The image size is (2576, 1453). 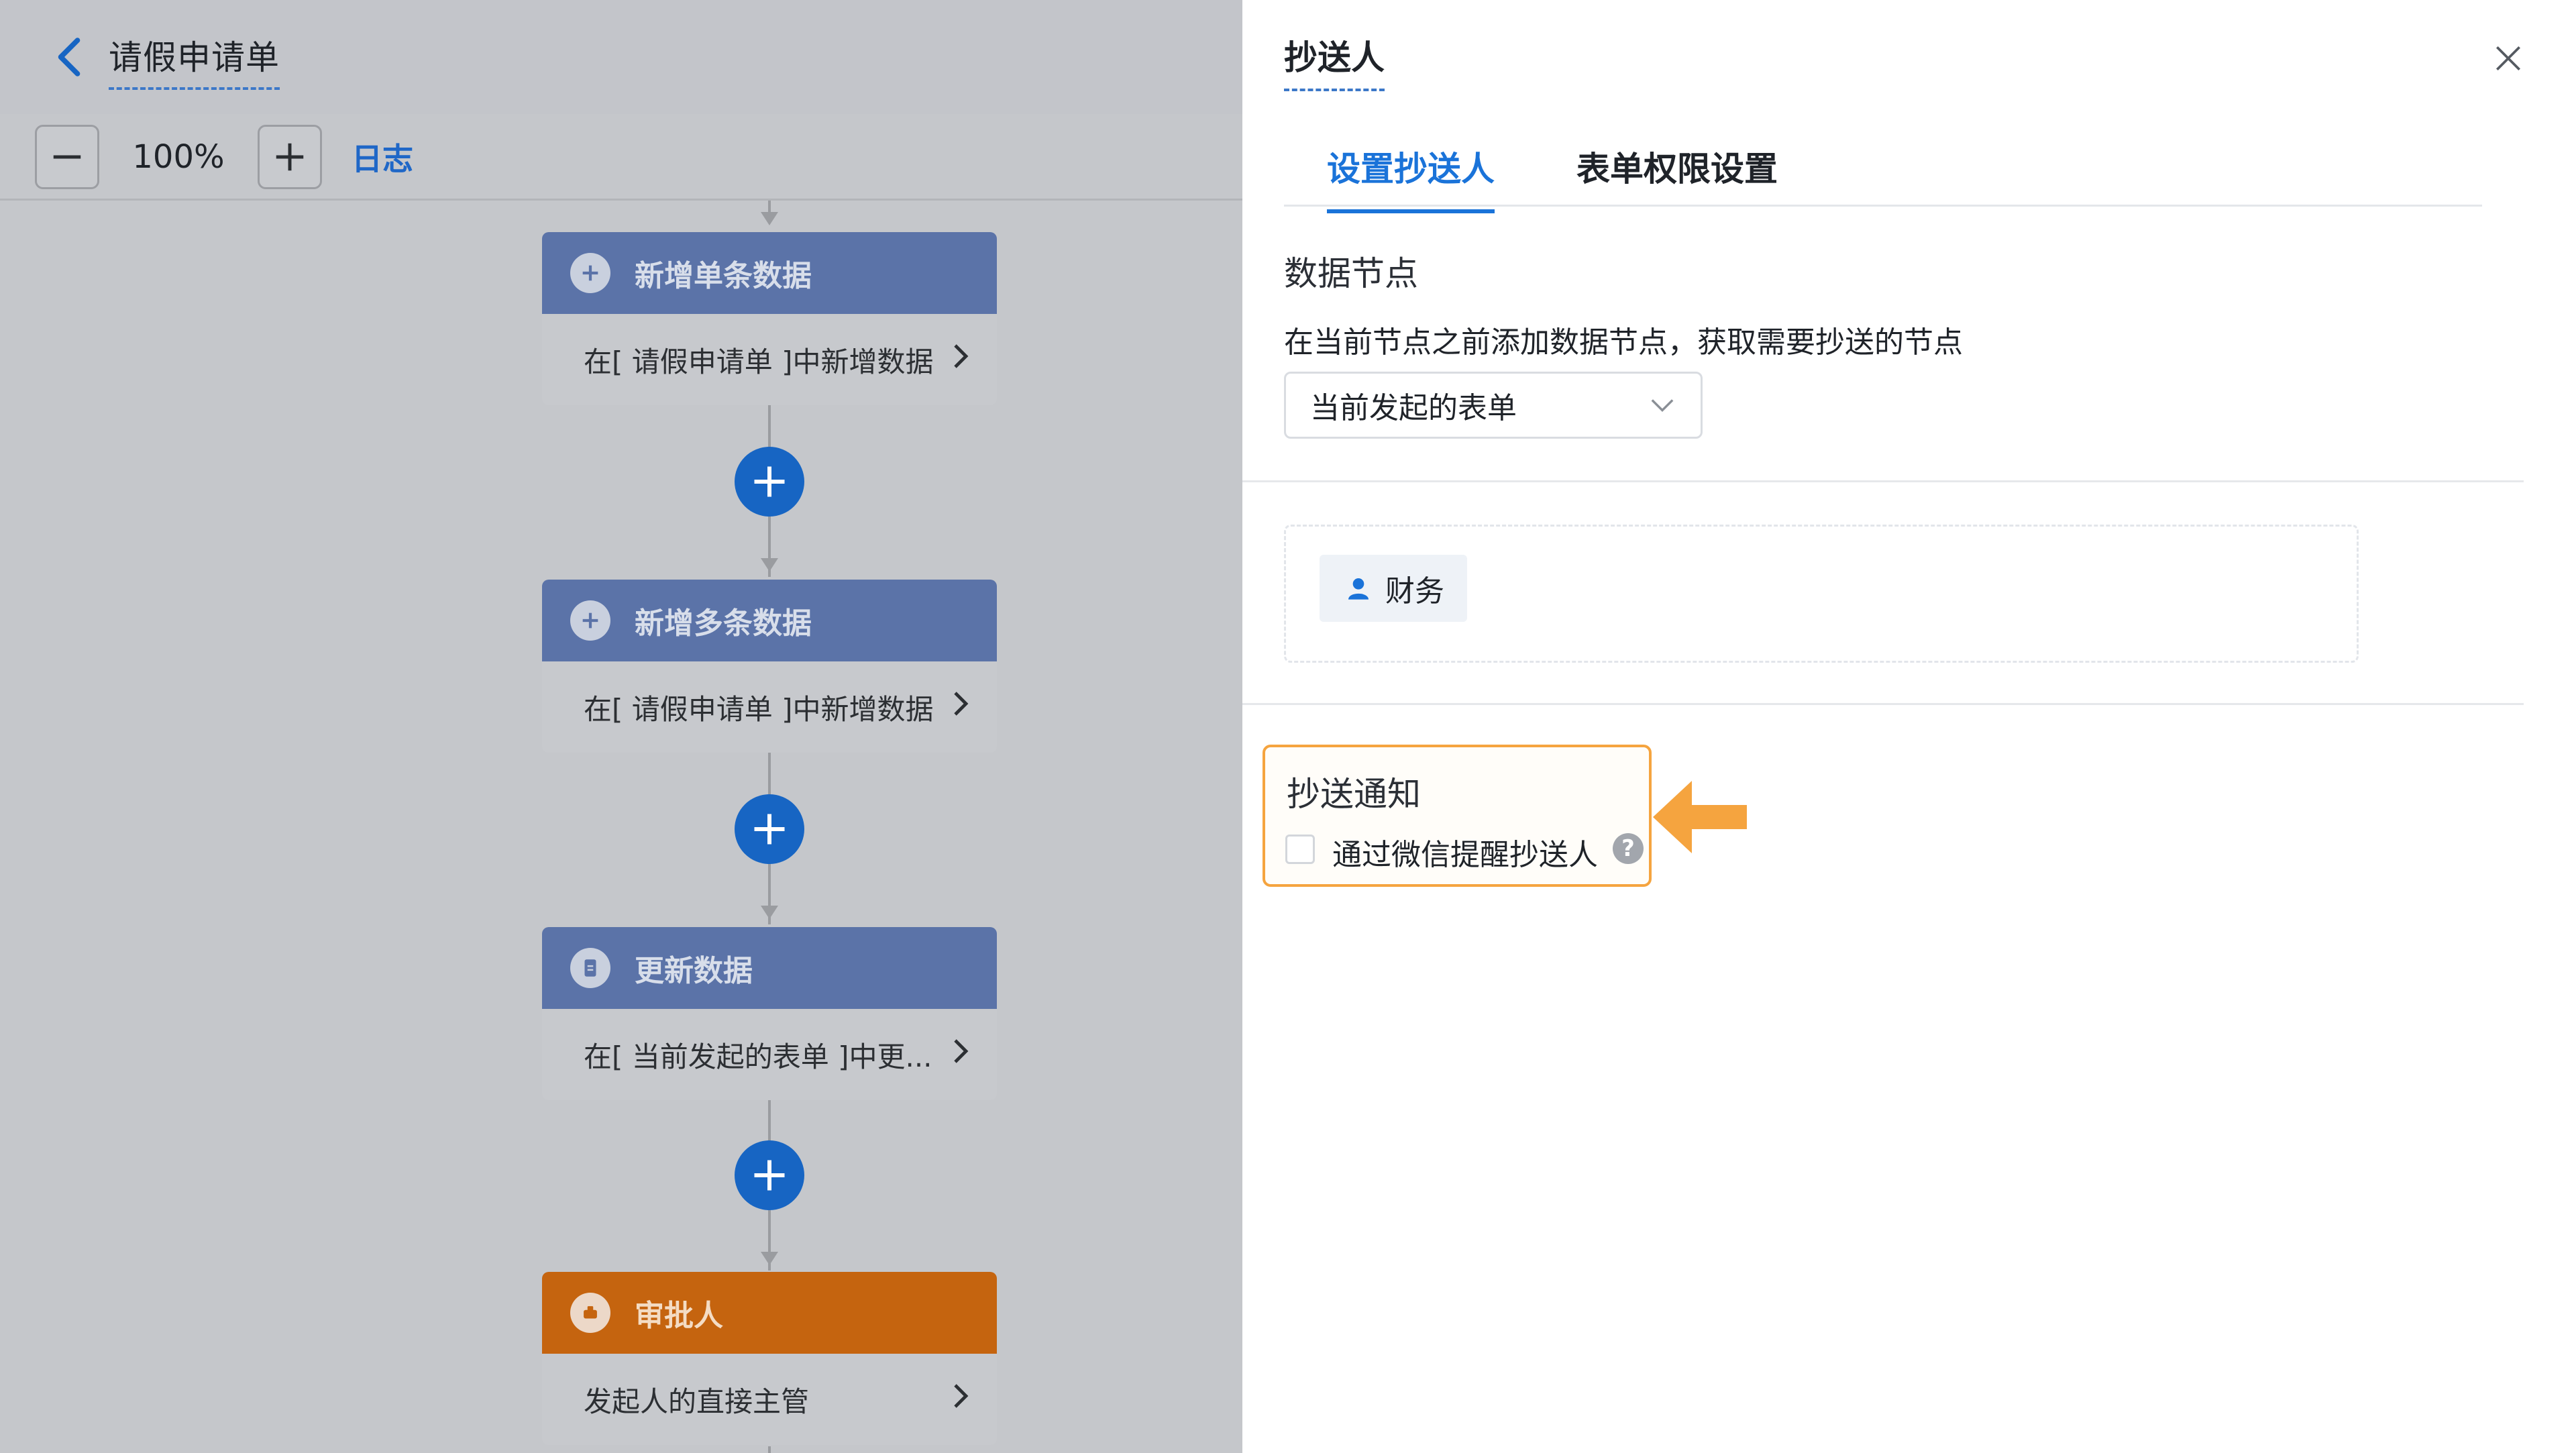 I want to click on node-header: 新增多条数据, so click(x=769, y=620).